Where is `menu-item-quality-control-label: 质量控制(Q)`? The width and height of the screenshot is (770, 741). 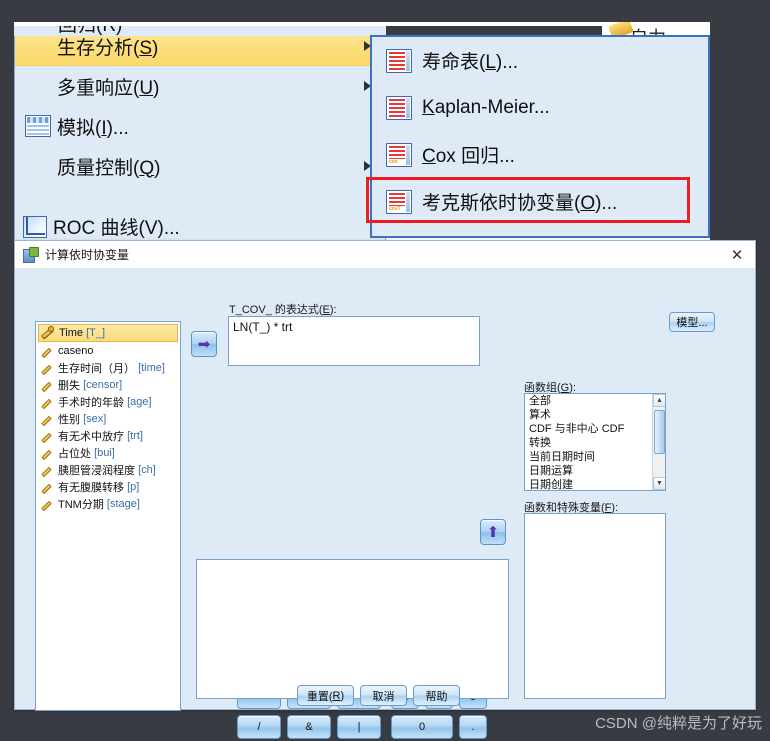 menu-item-quality-control-label: 质量控制(Q) is located at coordinates (109, 168).